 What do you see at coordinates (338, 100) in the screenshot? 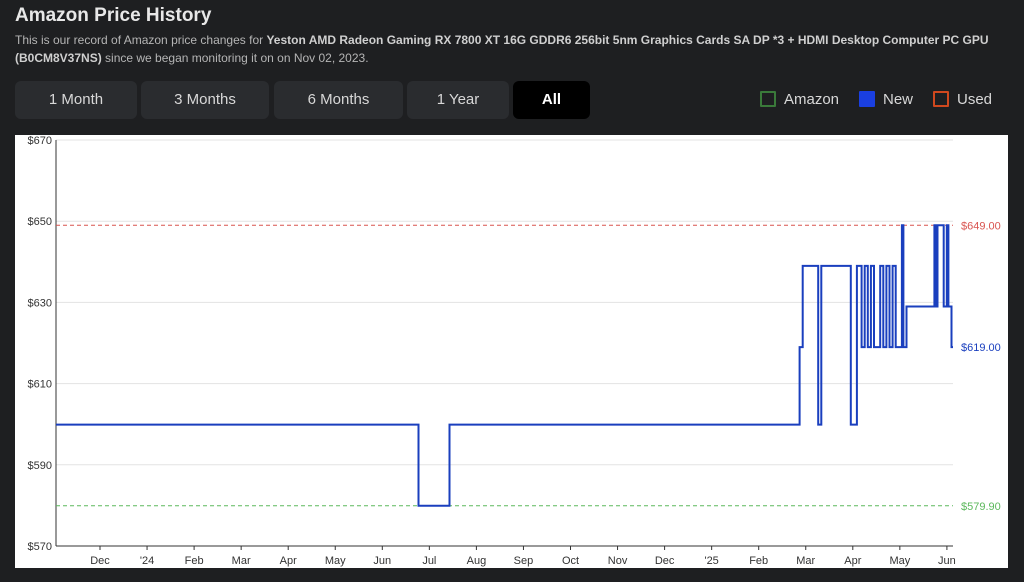
I see `range-button-6-months: 6 Months` at bounding box center [338, 100].